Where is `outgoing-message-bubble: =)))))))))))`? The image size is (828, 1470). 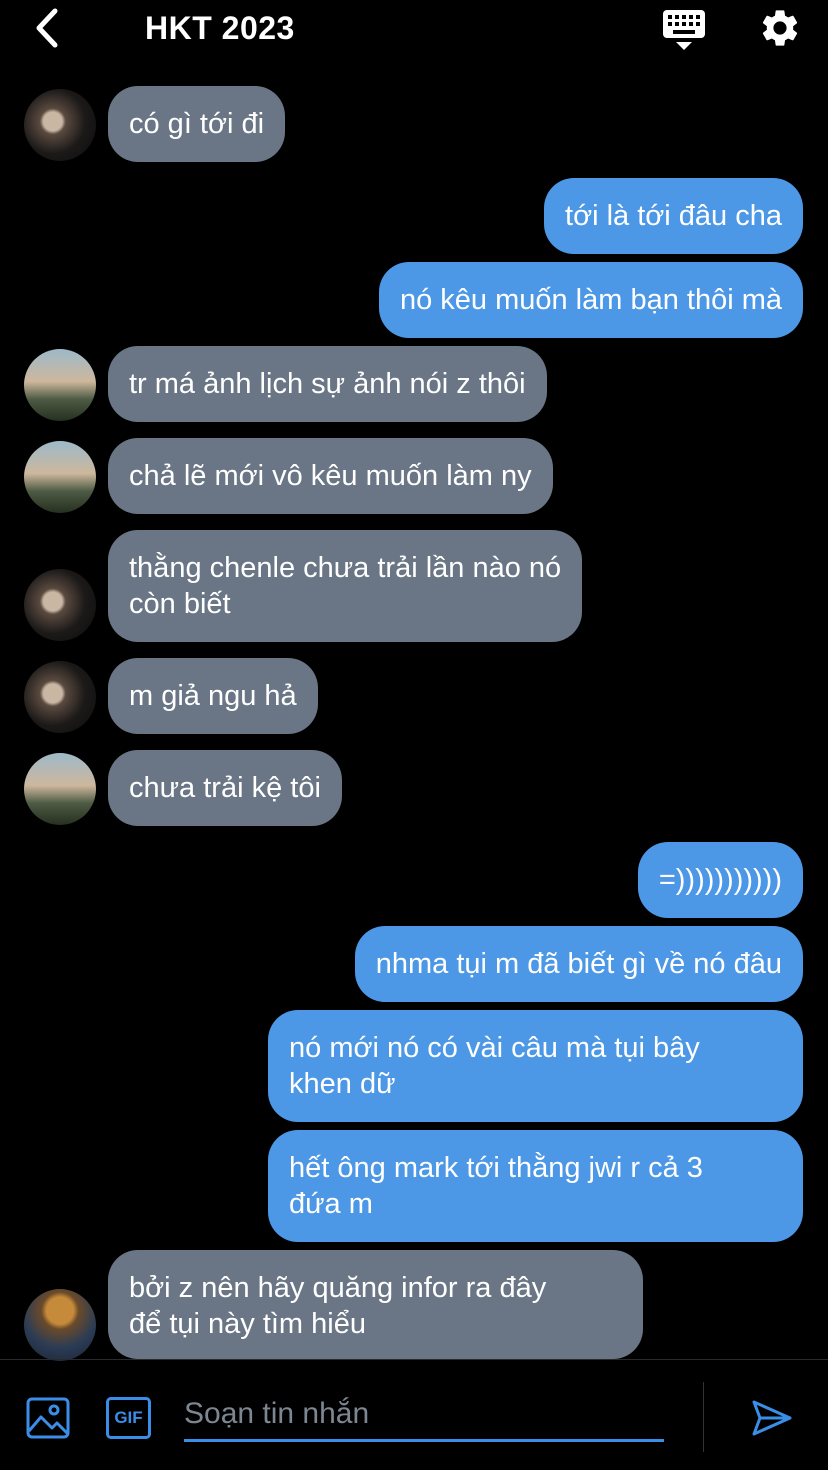
outgoing-message-bubble: =))))))))))) is located at coordinates (720, 880).